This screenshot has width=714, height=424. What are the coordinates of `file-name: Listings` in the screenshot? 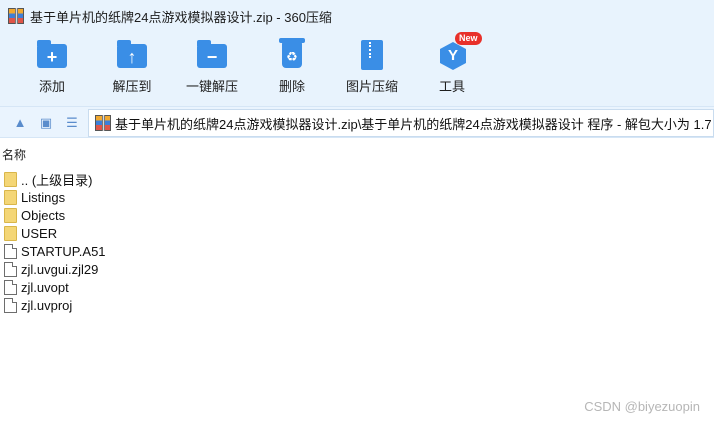 It's located at (43, 197).